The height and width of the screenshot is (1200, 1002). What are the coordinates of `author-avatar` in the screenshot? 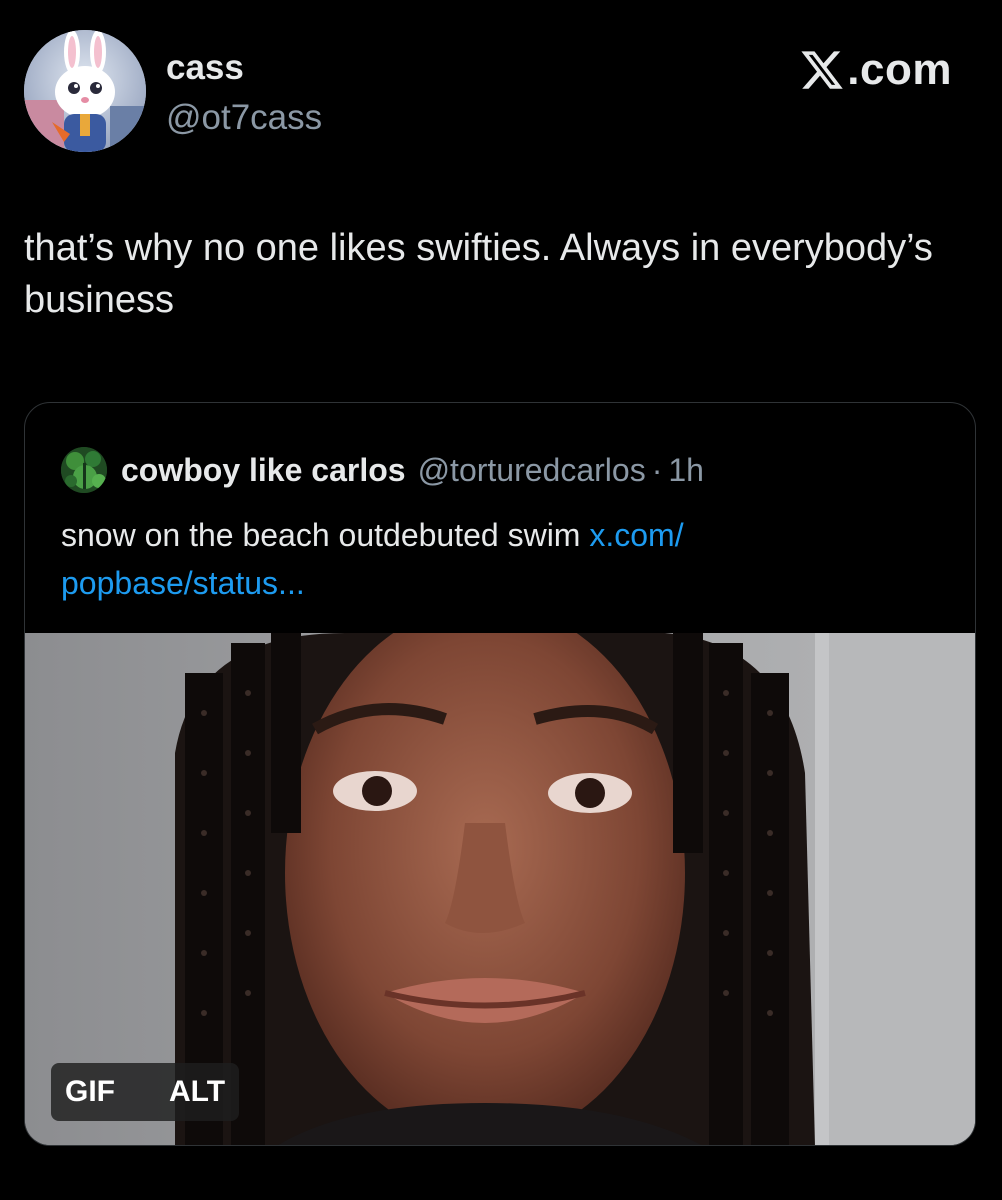 It's located at (85, 91).